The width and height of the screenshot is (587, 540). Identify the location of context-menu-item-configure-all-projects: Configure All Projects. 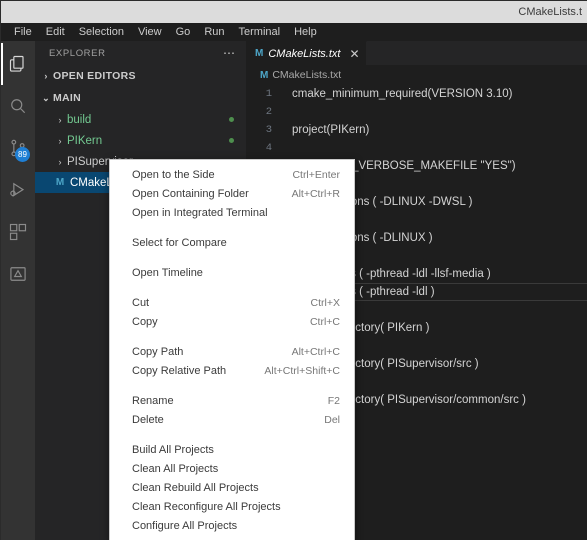
(232, 525).